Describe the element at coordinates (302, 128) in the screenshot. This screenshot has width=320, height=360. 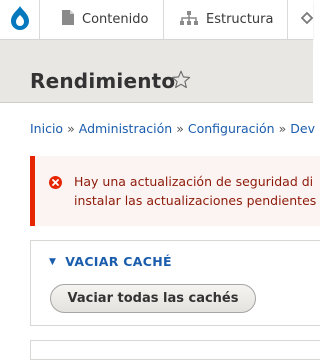
I see `breadcrumb-dev: Dev` at that location.